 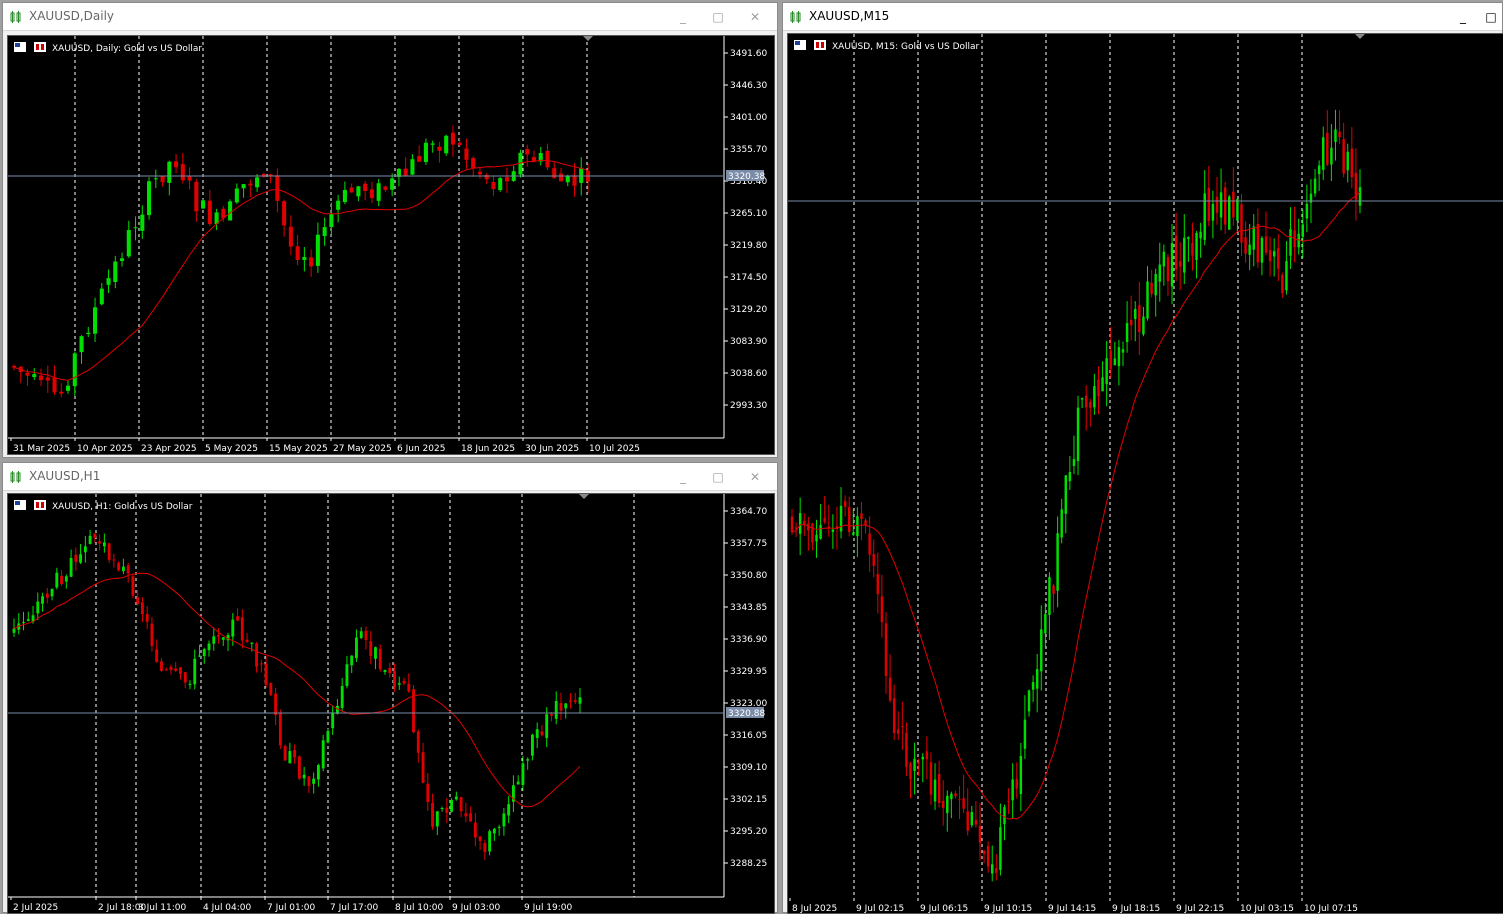 I want to click on titlebar-h1: XAUUSD,H1 _ □ ✕, so click(x=390, y=477).